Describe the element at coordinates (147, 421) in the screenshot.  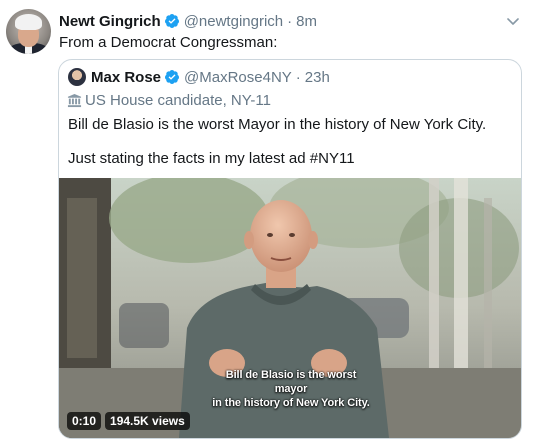
I see `video-views-badge: 194.5K views` at that location.